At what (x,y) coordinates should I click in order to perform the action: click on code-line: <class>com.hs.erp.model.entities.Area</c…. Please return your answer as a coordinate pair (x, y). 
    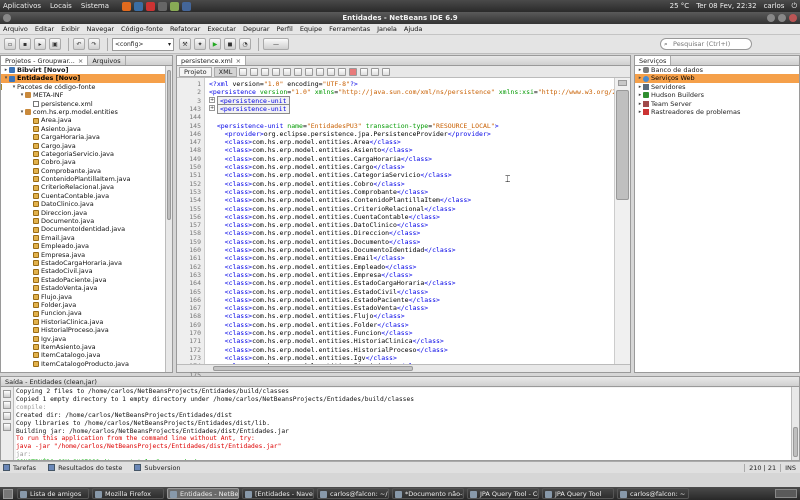
    Looking at the image, I should click on (305, 142).